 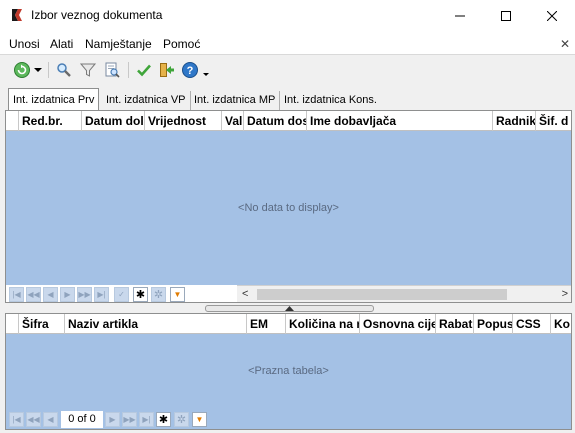 What do you see at coordinates (561, 324) in the screenshot?
I see `column-header-ko: Ko` at bounding box center [561, 324].